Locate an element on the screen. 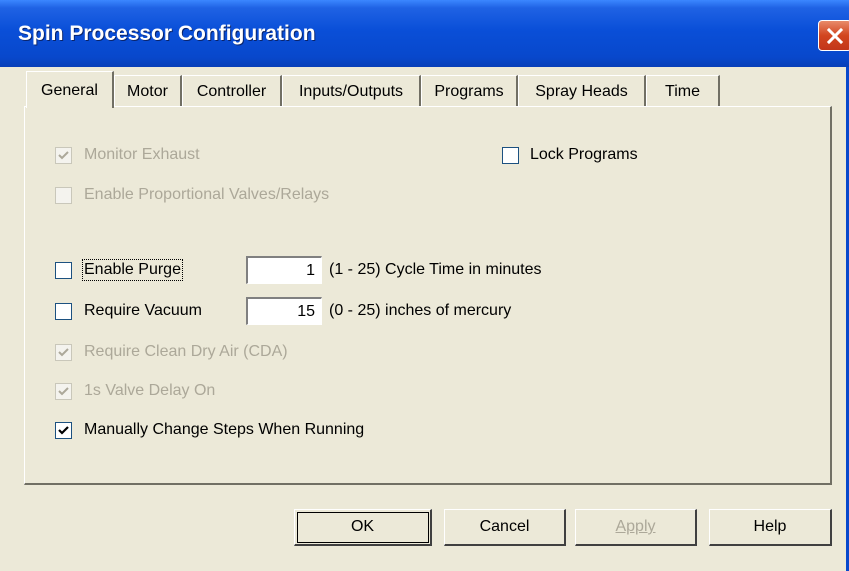 This screenshot has height=571, width=849. apply-button-label: Apply is located at coordinates (635, 526).